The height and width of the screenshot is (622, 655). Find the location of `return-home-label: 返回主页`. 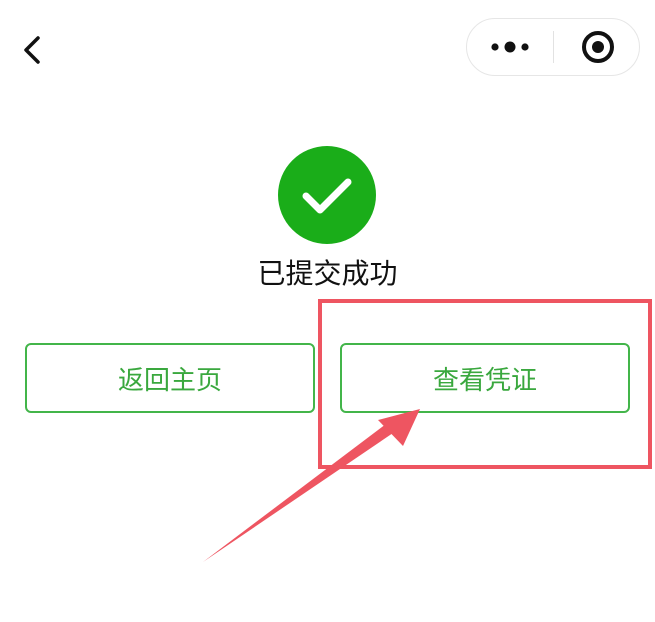

return-home-label: 返回主页 is located at coordinates (169, 380).